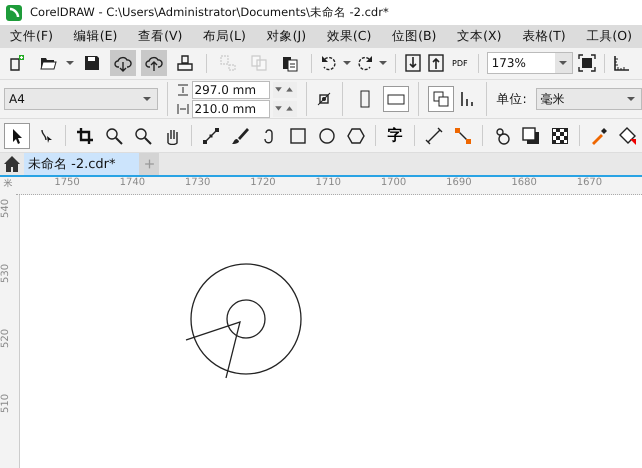 The height and width of the screenshot is (468, 642). Describe the element at coordinates (133, 183) in the screenshot. I see `ruler-label: 1740` at that location.